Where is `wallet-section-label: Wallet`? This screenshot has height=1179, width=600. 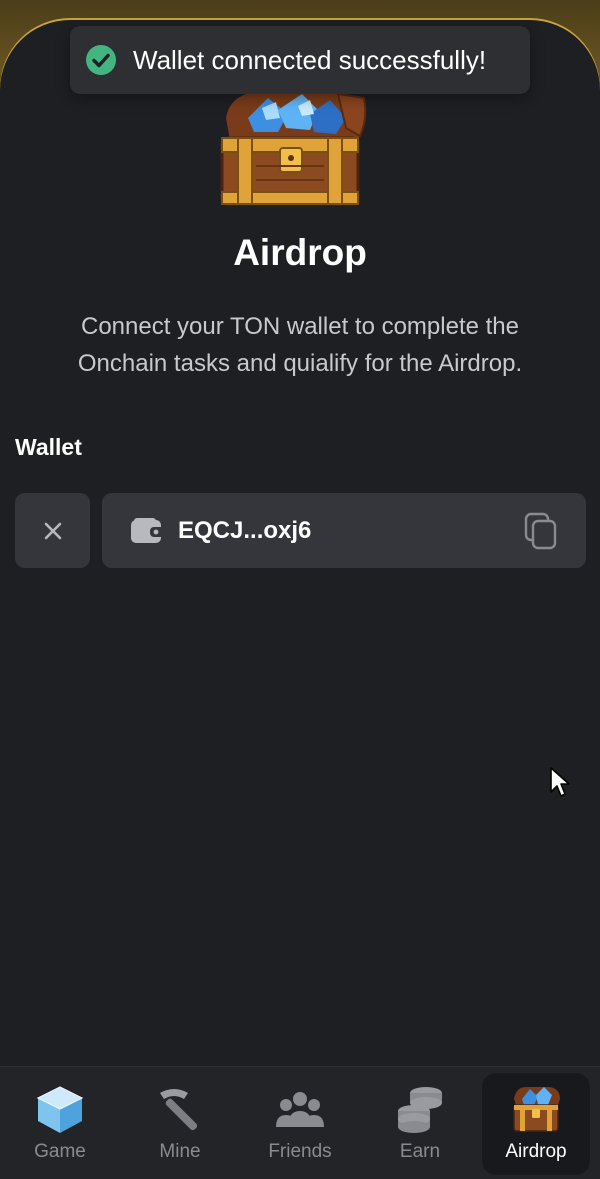
wallet-section-label: Wallet is located at coordinates (48, 447).